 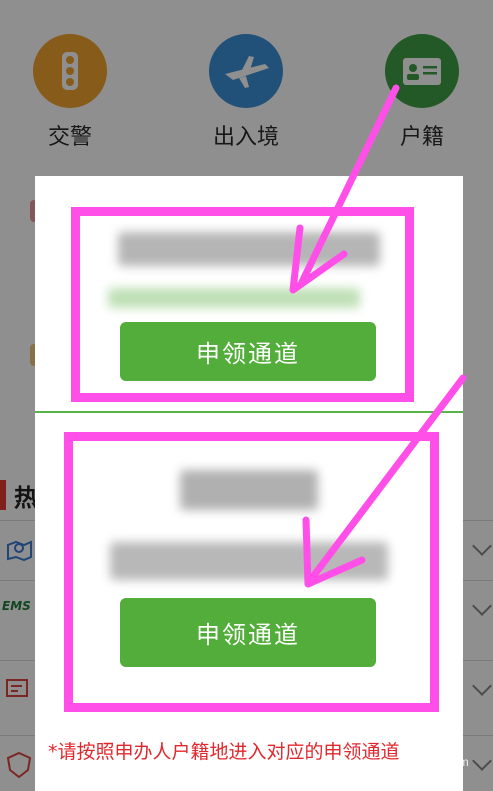 What do you see at coordinates (318, 259) in the screenshot?
I see `arrowhead-icon` at bounding box center [318, 259].